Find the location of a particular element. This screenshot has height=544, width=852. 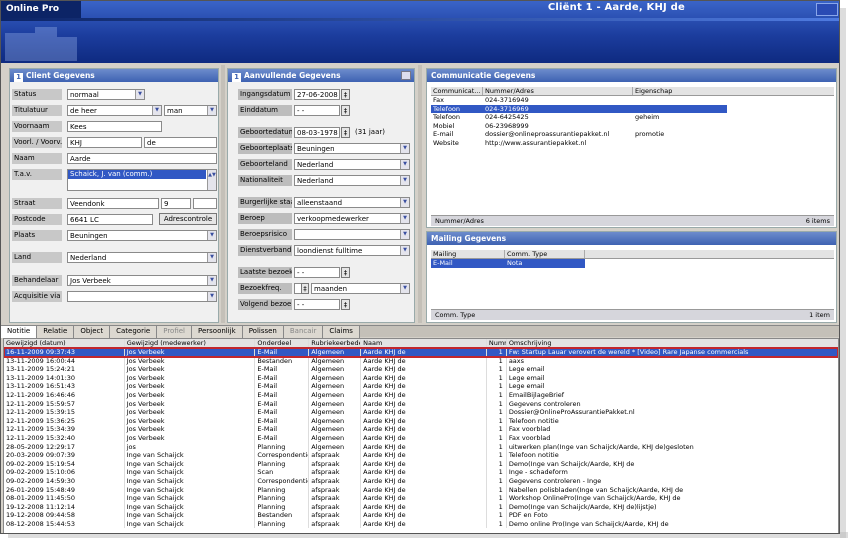

panel-menu-button is located at coordinates (406, 75).